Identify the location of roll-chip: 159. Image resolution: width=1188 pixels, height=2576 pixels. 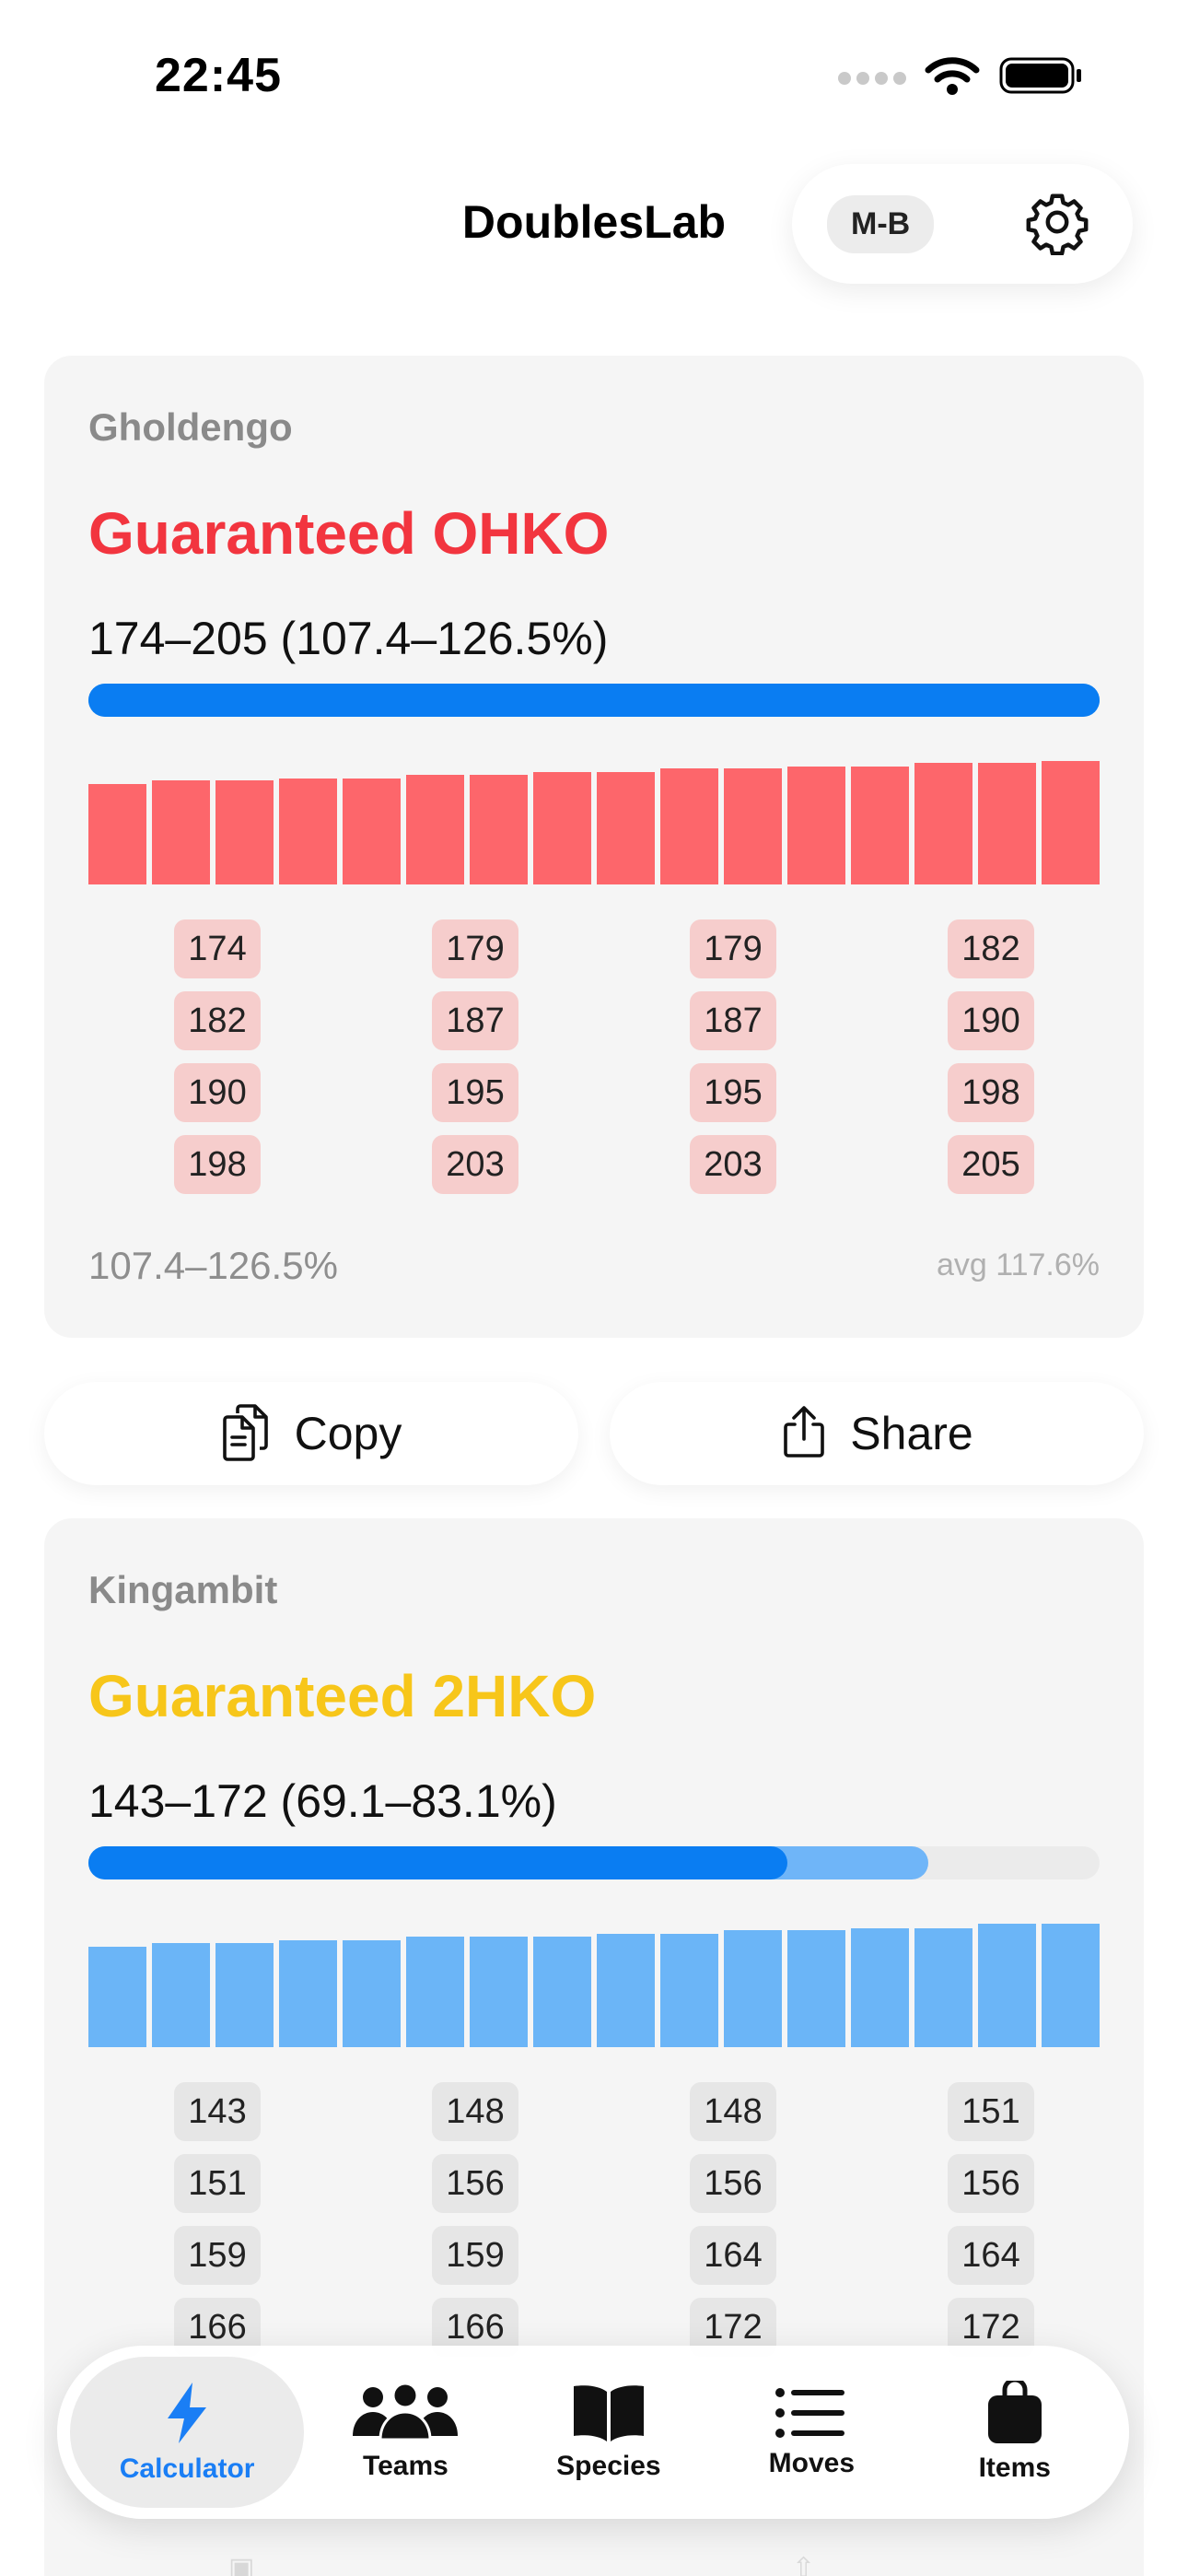
(218, 2255).